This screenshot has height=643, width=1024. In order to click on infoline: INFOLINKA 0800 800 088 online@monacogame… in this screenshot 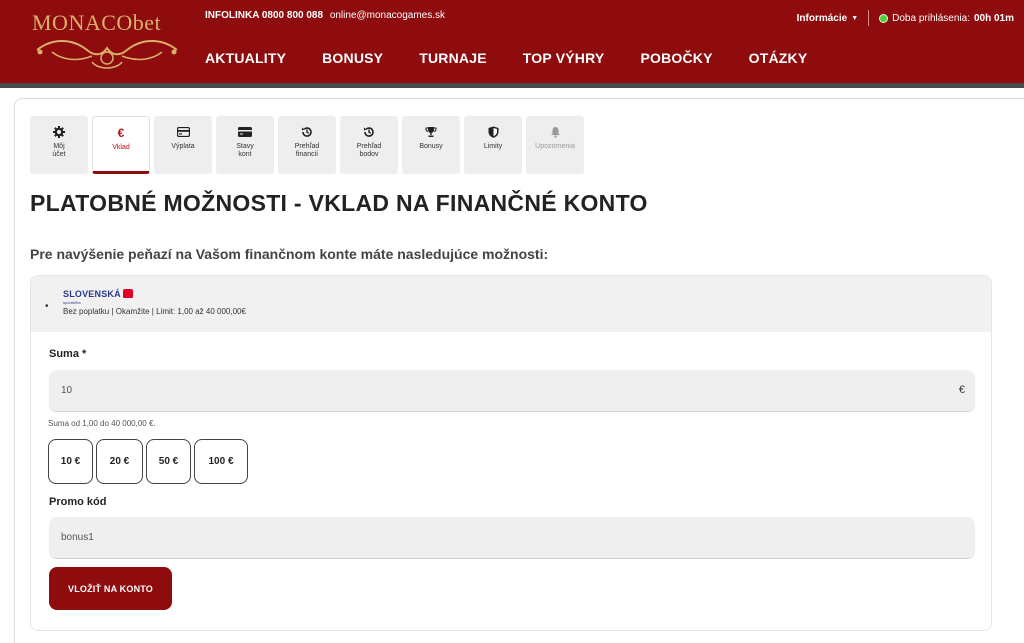, I will do `click(325, 15)`.